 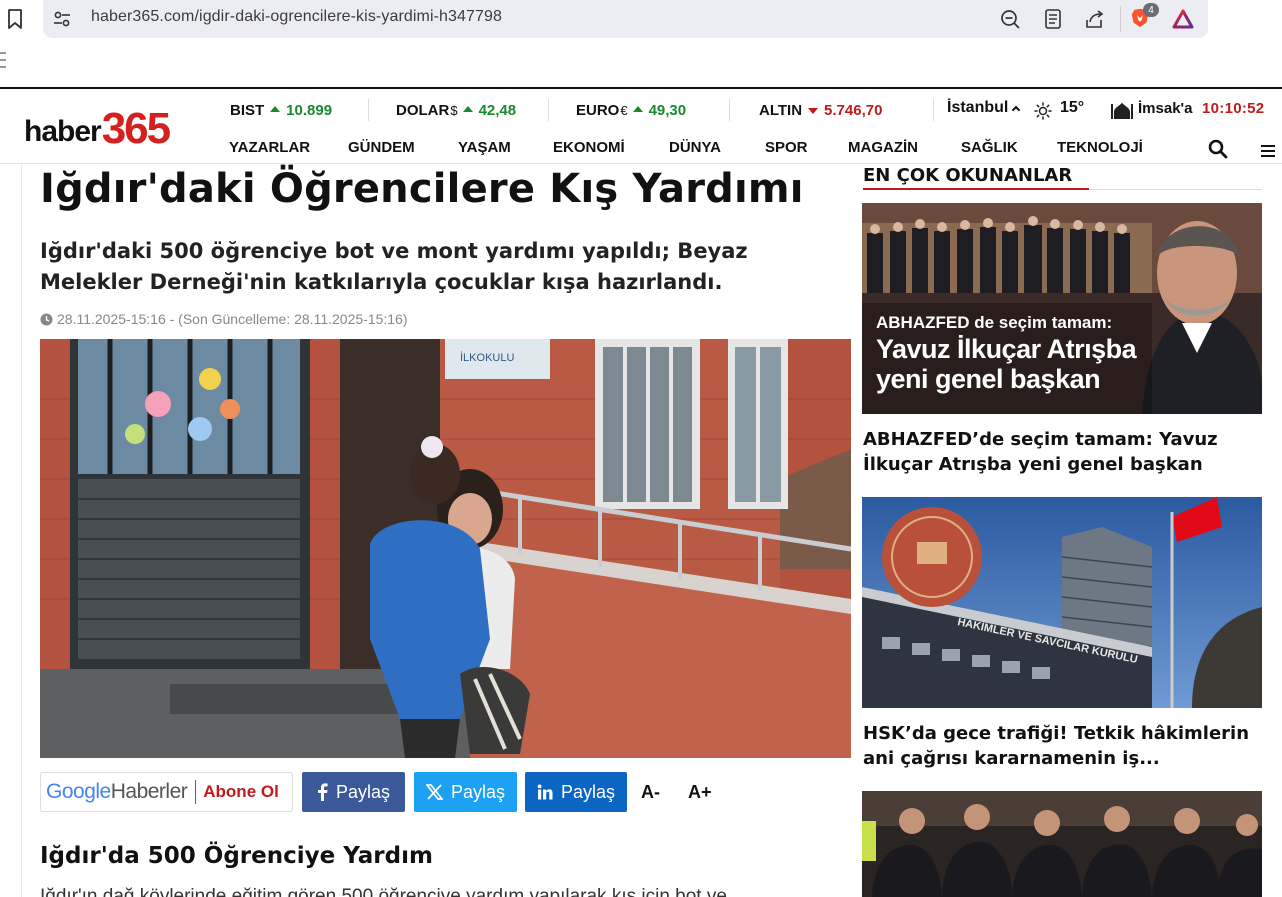 What do you see at coordinates (988, 379) in the screenshot?
I see `overlay-headline-line2: yeni genel başkan` at bounding box center [988, 379].